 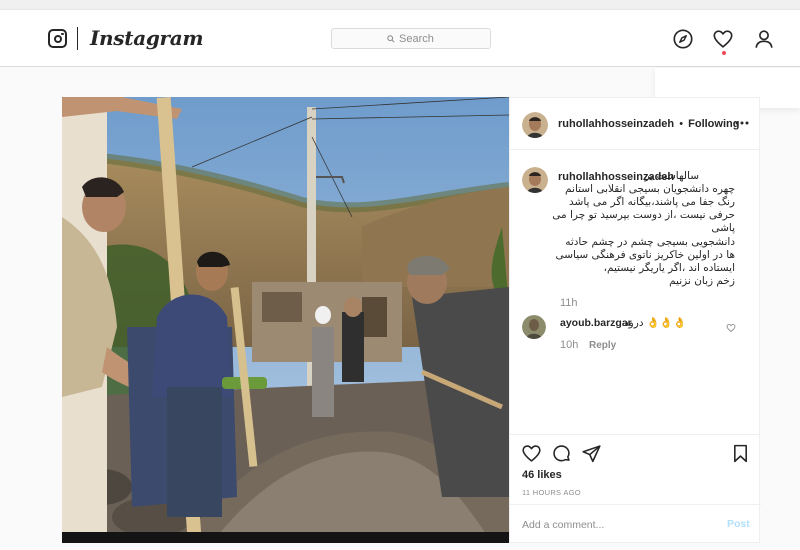 What do you see at coordinates (531, 453) in the screenshot?
I see `like-heart-icon` at bounding box center [531, 453].